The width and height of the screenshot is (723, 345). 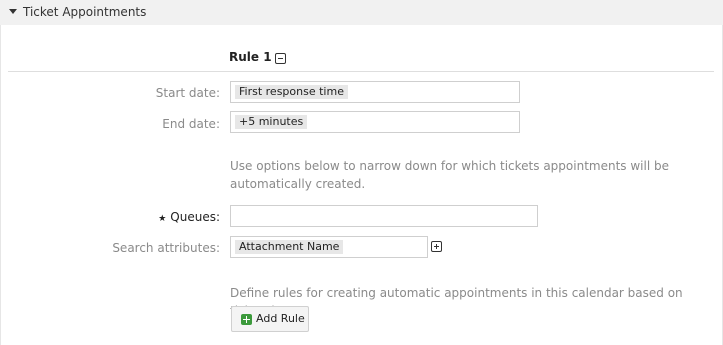 What do you see at coordinates (280, 58) in the screenshot?
I see `collapse-rule-icon` at bounding box center [280, 58].